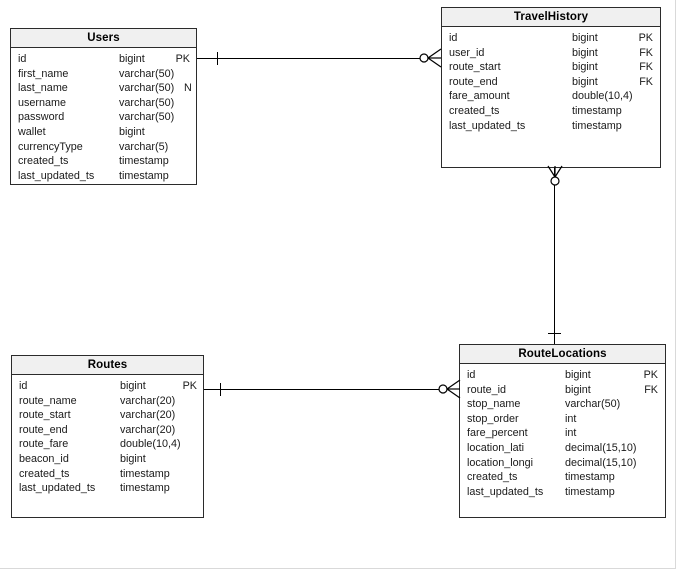 Image resolution: width=676 pixels, height=569 pixels. I want to click on field-name: fare_amount, so click(479, 96).